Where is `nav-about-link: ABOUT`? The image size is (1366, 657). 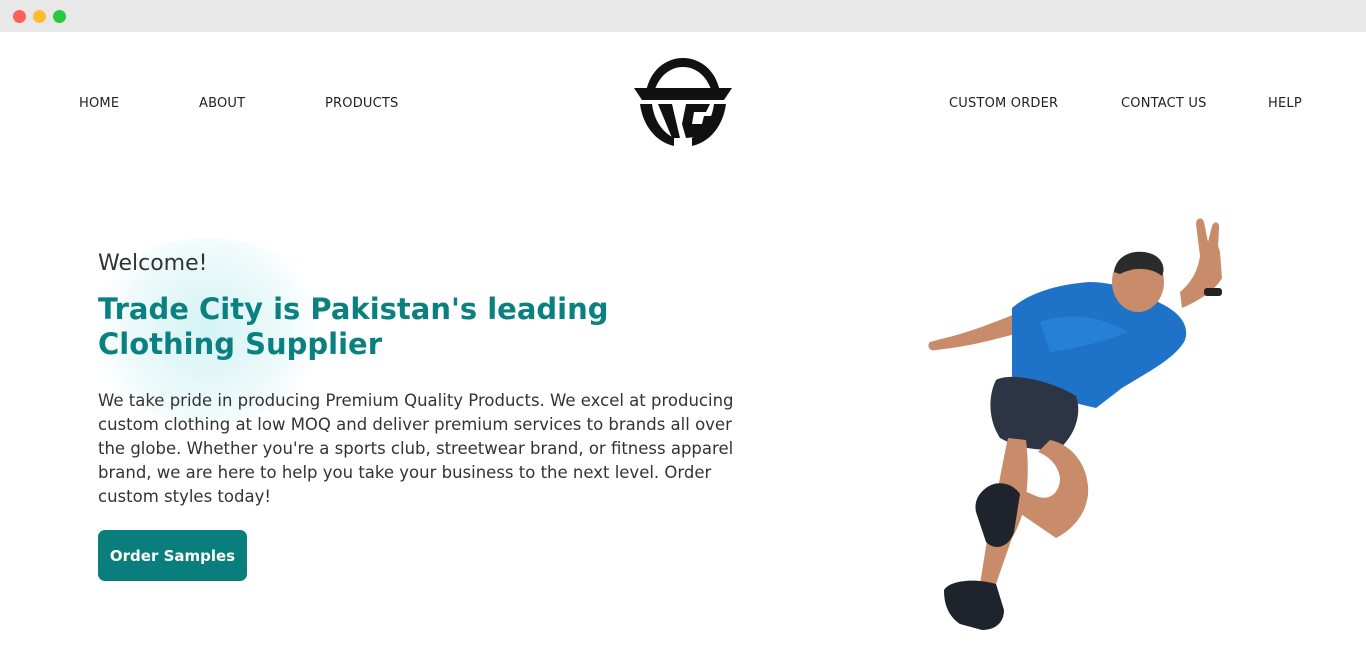
nav-about-link: ABOUT is located at coordinates (222, 103).